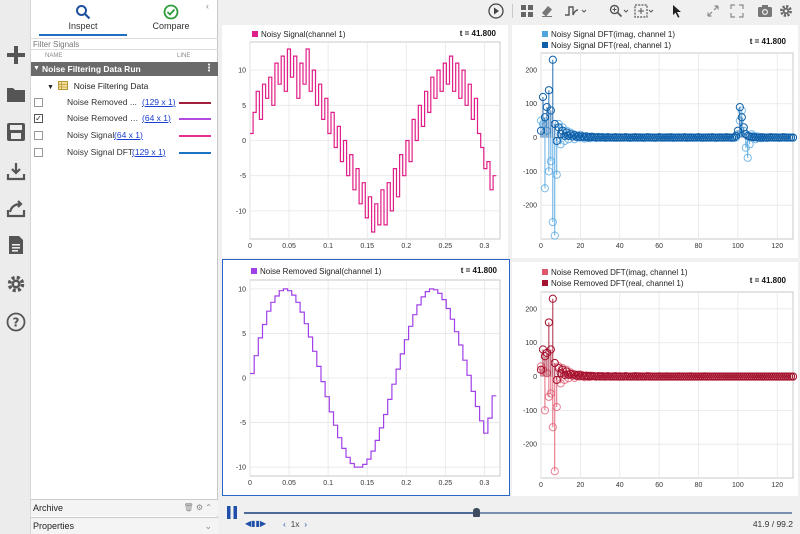 The width and height of the screenshot is (800, 534). What do you see at coordinates (38, 118) in the screenshot?
I see `signal-checkbox: ✓` at bounding box center [38, 118].